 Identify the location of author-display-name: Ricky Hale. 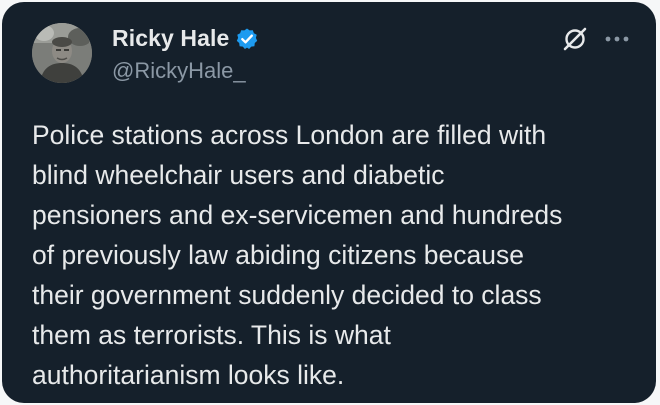
(170, 38).